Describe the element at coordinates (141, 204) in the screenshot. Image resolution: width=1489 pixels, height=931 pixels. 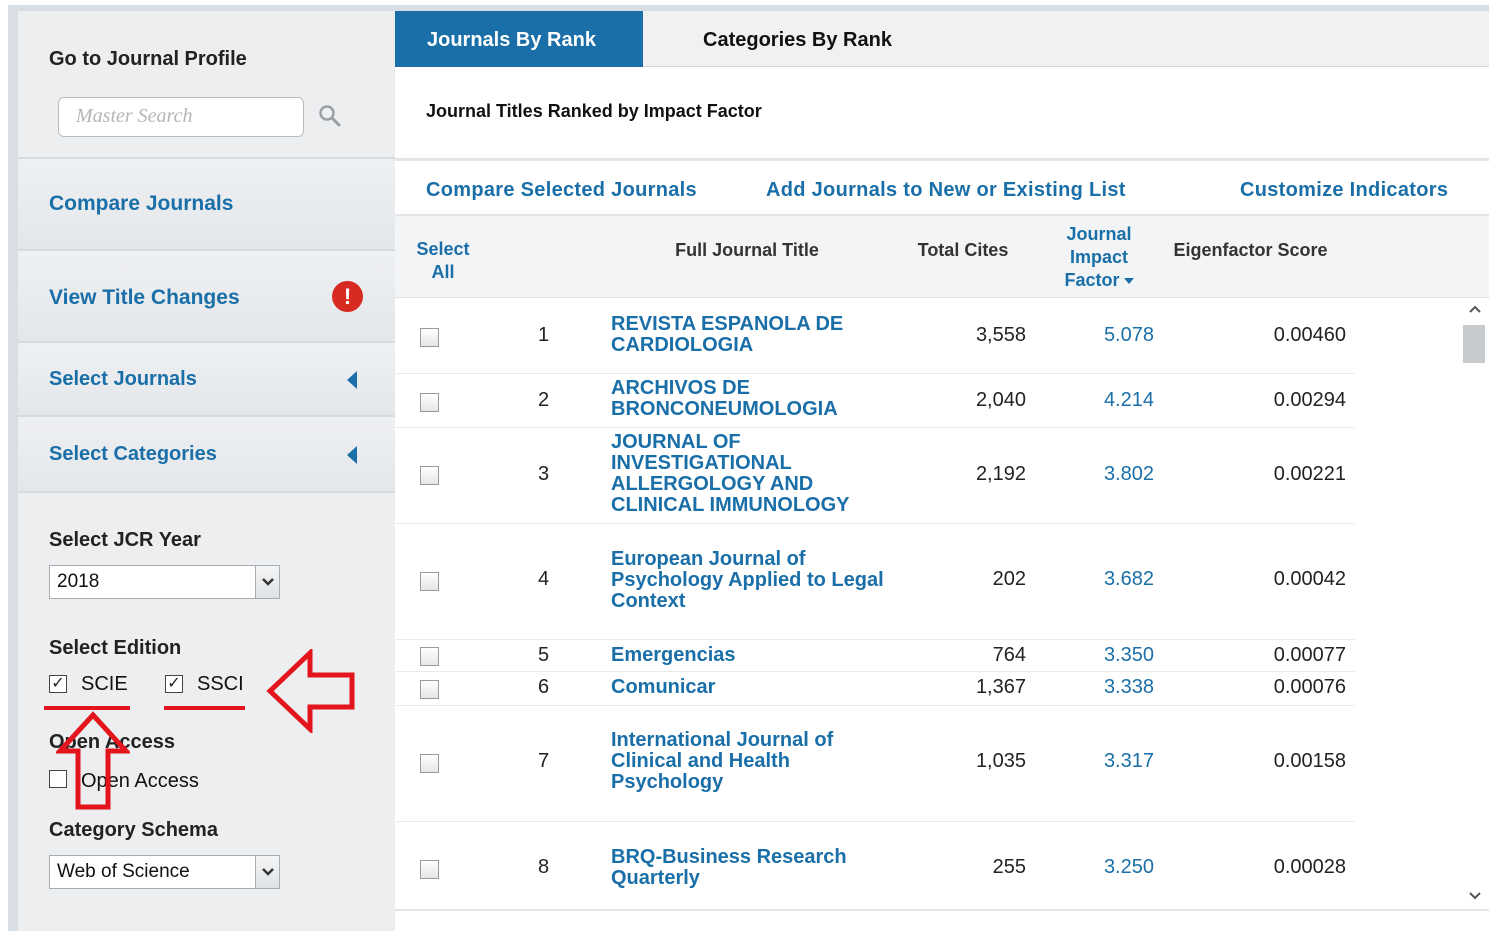
I see `compare-journals-link: Compare Journals` at that location.